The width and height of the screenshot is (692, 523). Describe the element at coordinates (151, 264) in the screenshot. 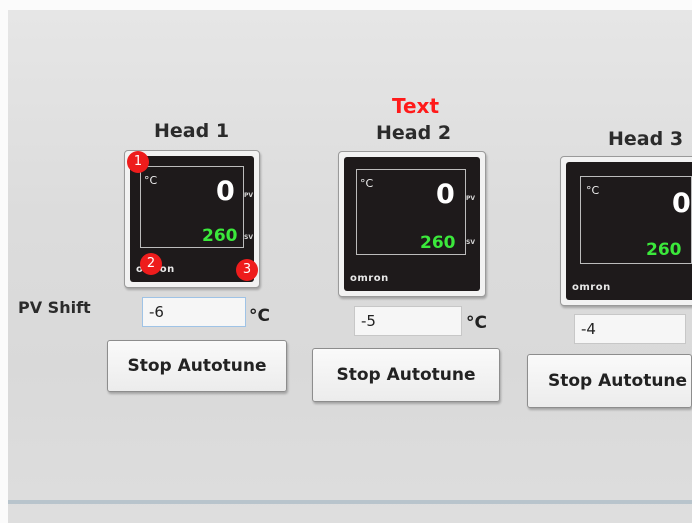

I see `annotation-marker-2: 2` at that location.